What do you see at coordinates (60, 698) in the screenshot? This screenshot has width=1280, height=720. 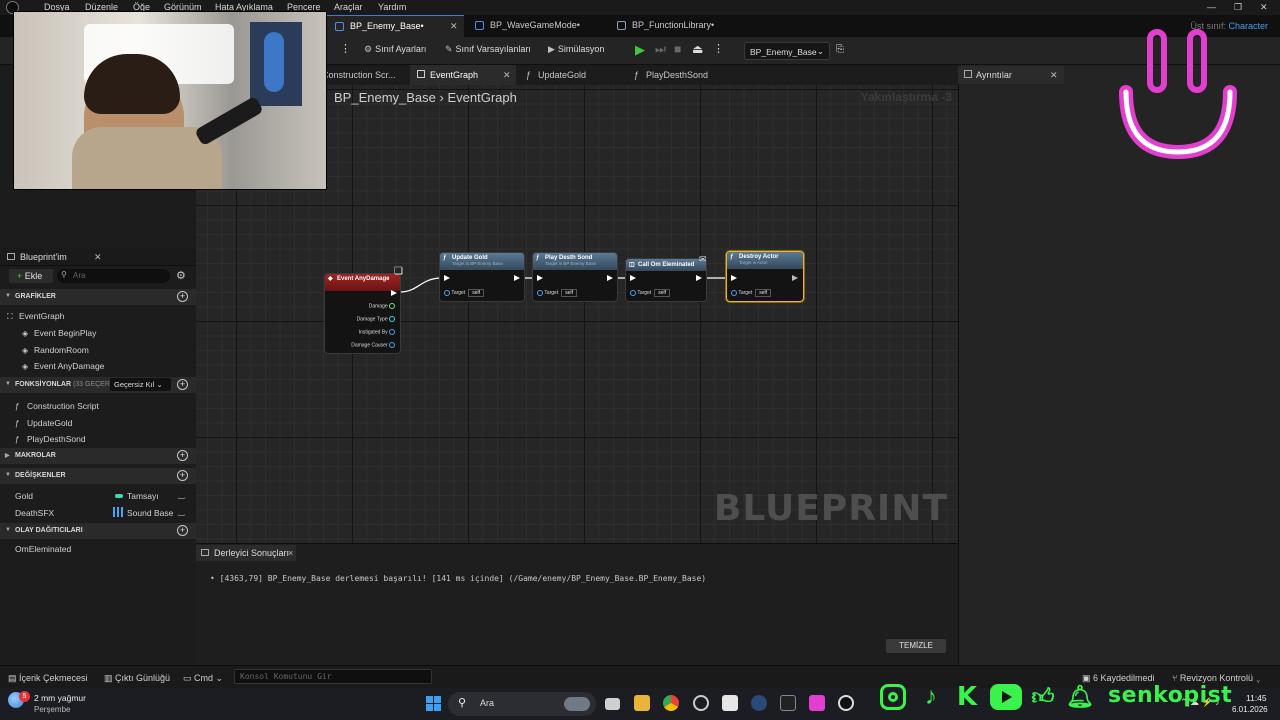 I see `weather-temp: 2 mm yağmur` at bounding box center [60, 698].